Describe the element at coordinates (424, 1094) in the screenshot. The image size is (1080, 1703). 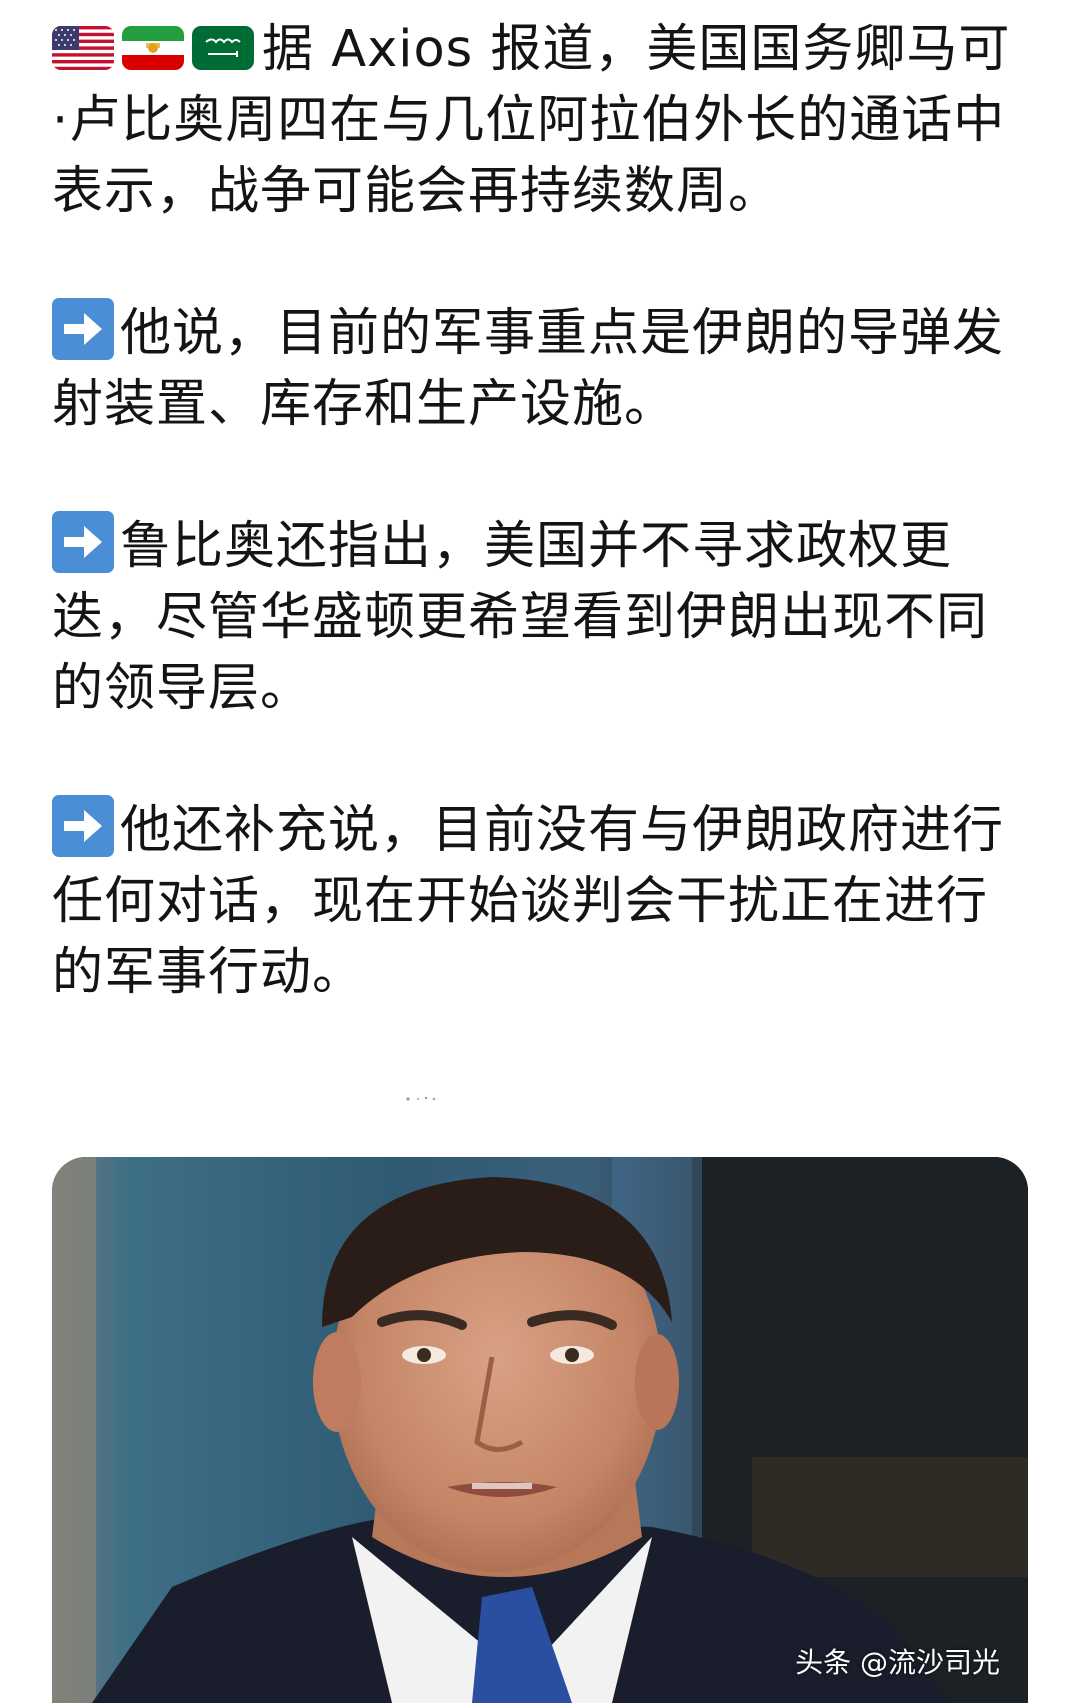
I see `separator-dots` at that location.